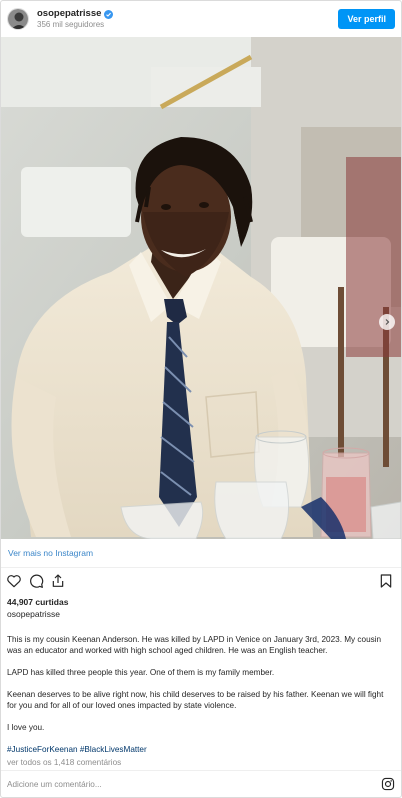  I want to click on comment-icon, so click(37, 582).